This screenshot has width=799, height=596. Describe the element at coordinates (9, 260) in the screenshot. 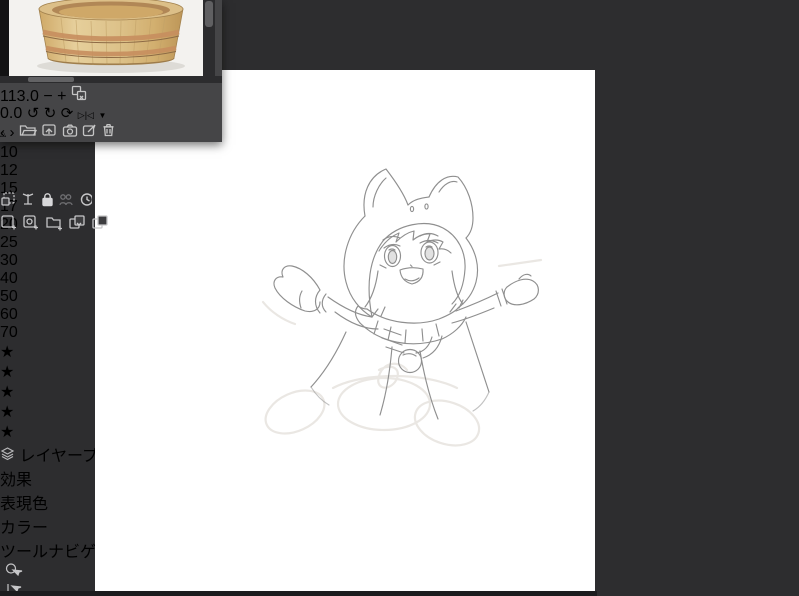

I see `brush-size-label: 30` at that location.